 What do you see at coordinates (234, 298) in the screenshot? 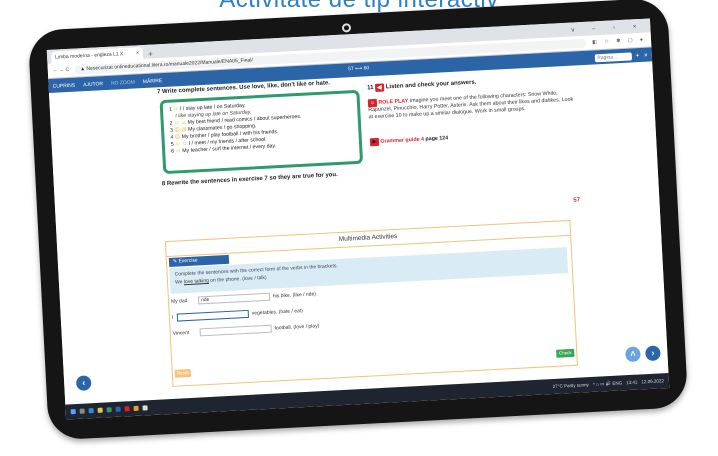
I see `answer-input: ride` at bounding box center [234, 298].